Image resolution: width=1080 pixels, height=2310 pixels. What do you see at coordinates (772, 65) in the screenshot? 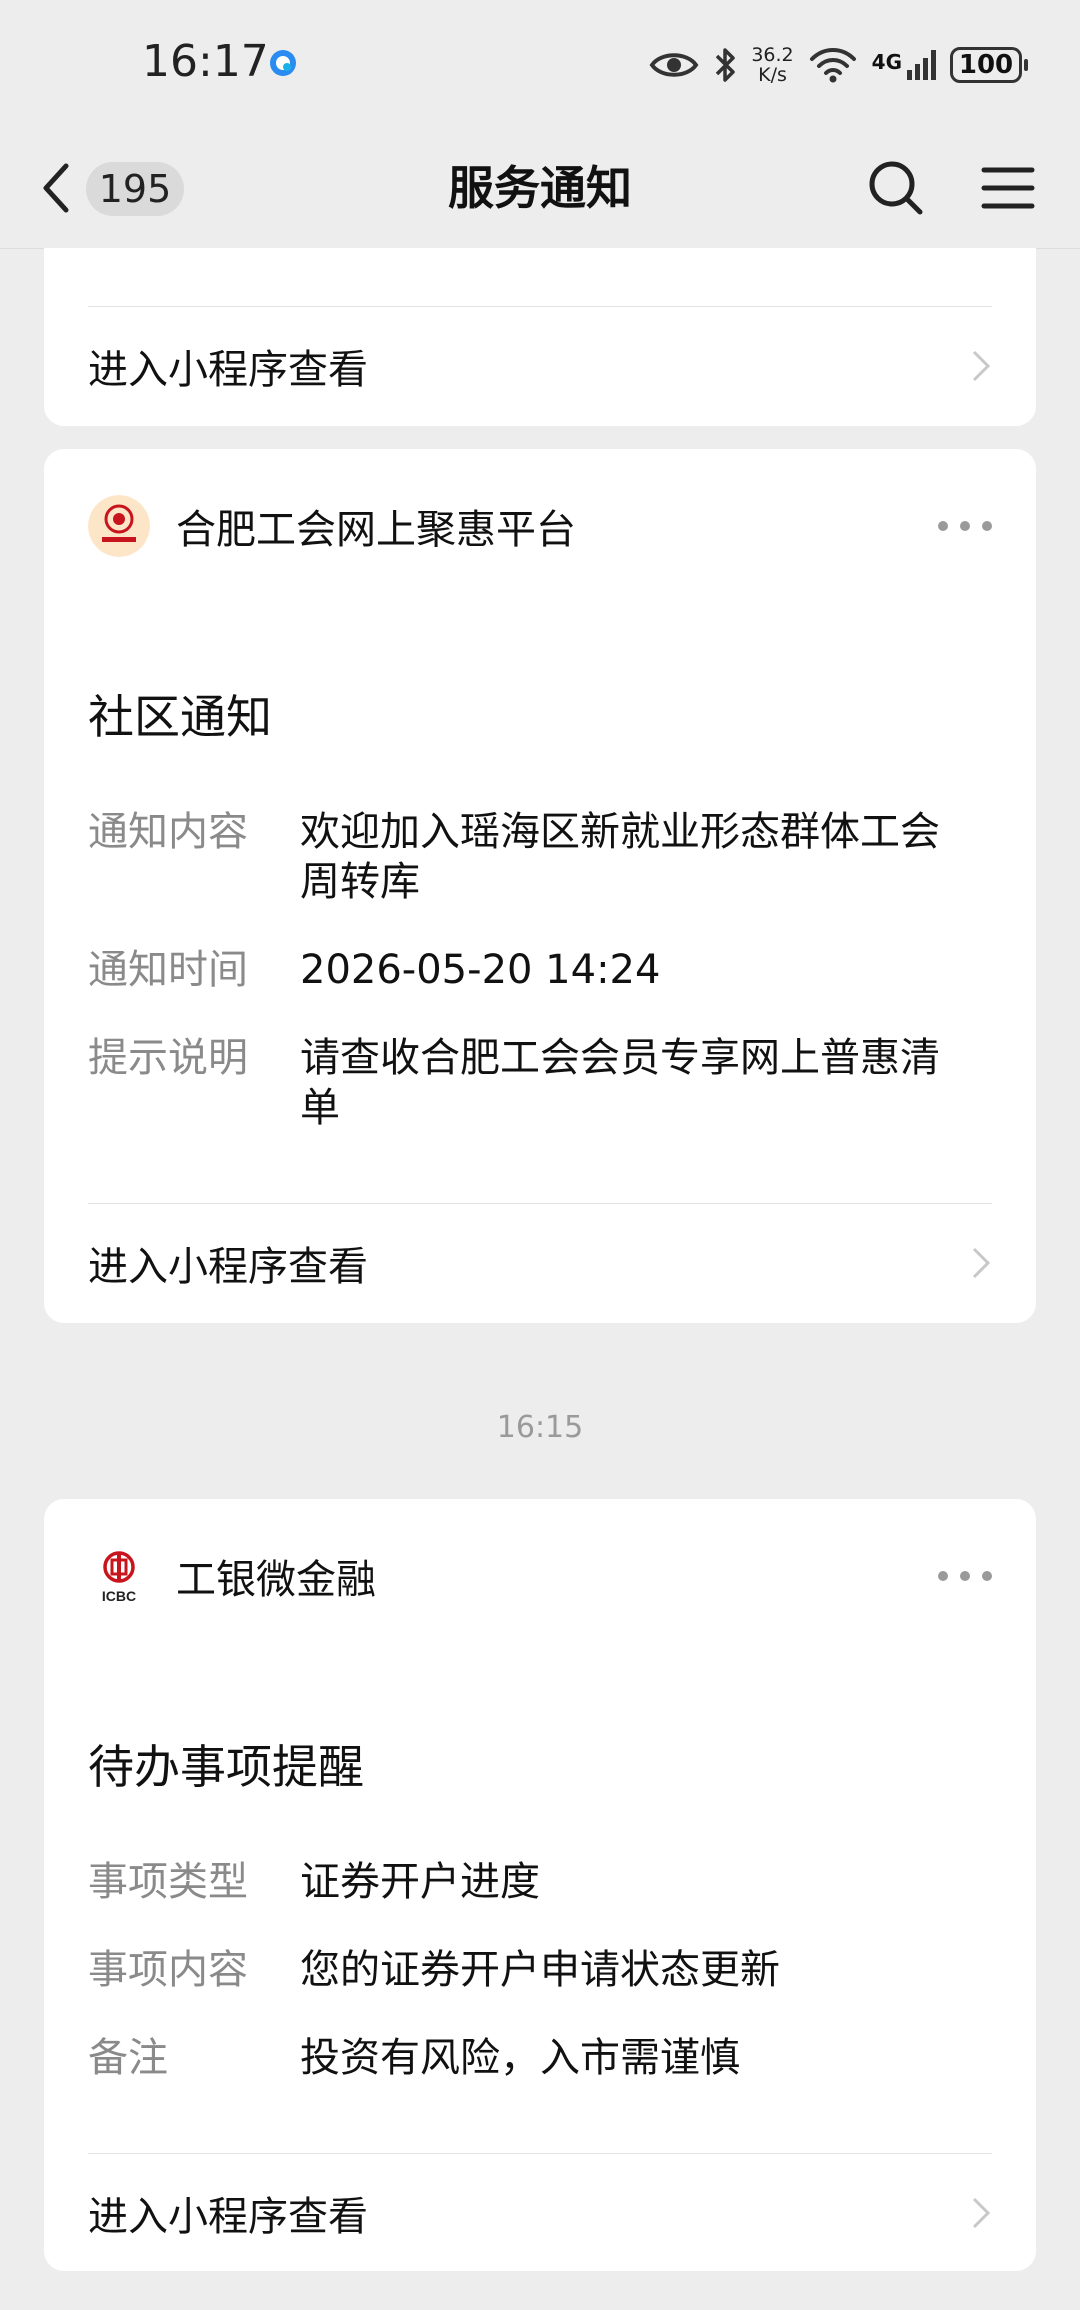
I see `net-speed: 36.2 K/s` at bounding box center [772, 65].